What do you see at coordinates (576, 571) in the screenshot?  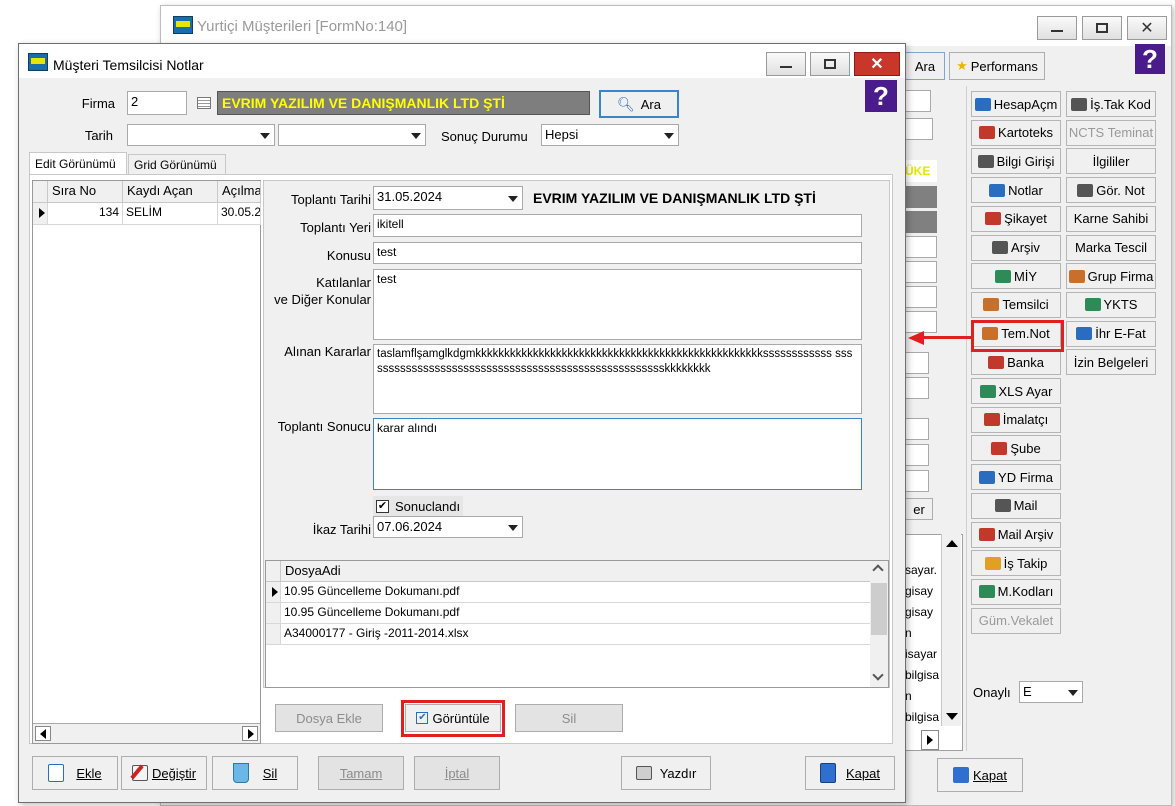 I see `file-grid-header: DosyaAdi` at bounding box center [576, 571].